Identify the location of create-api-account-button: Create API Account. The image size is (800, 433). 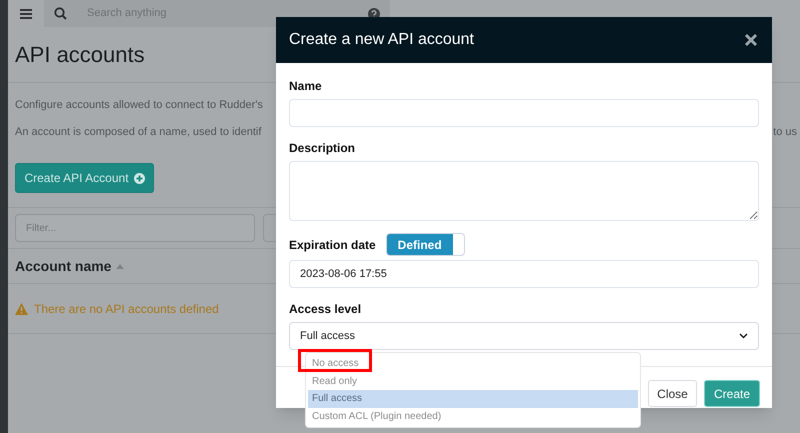
(84, 178).